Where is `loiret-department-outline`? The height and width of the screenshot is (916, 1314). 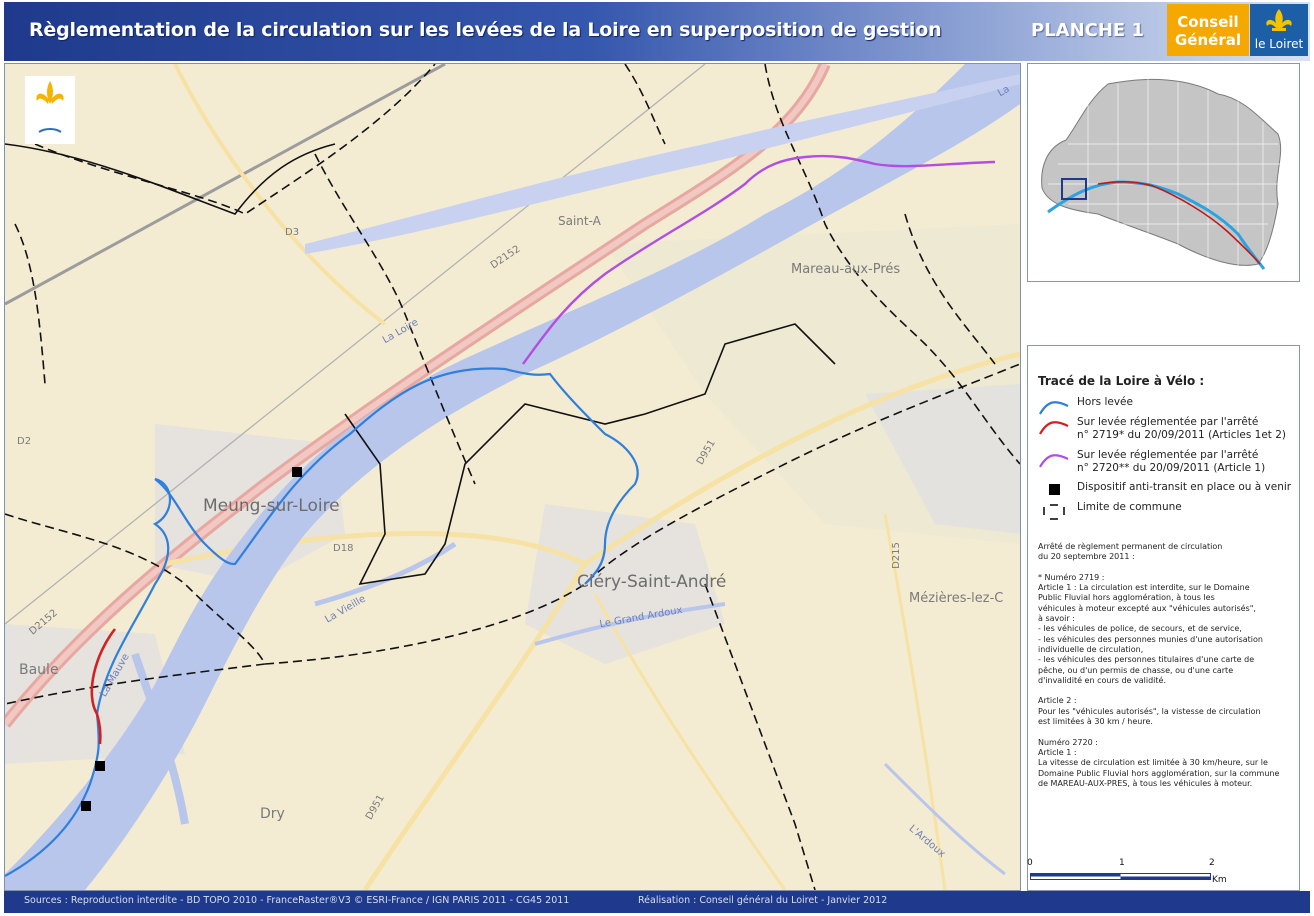
loiret-department-outline is located at coordinates (1161, 174).